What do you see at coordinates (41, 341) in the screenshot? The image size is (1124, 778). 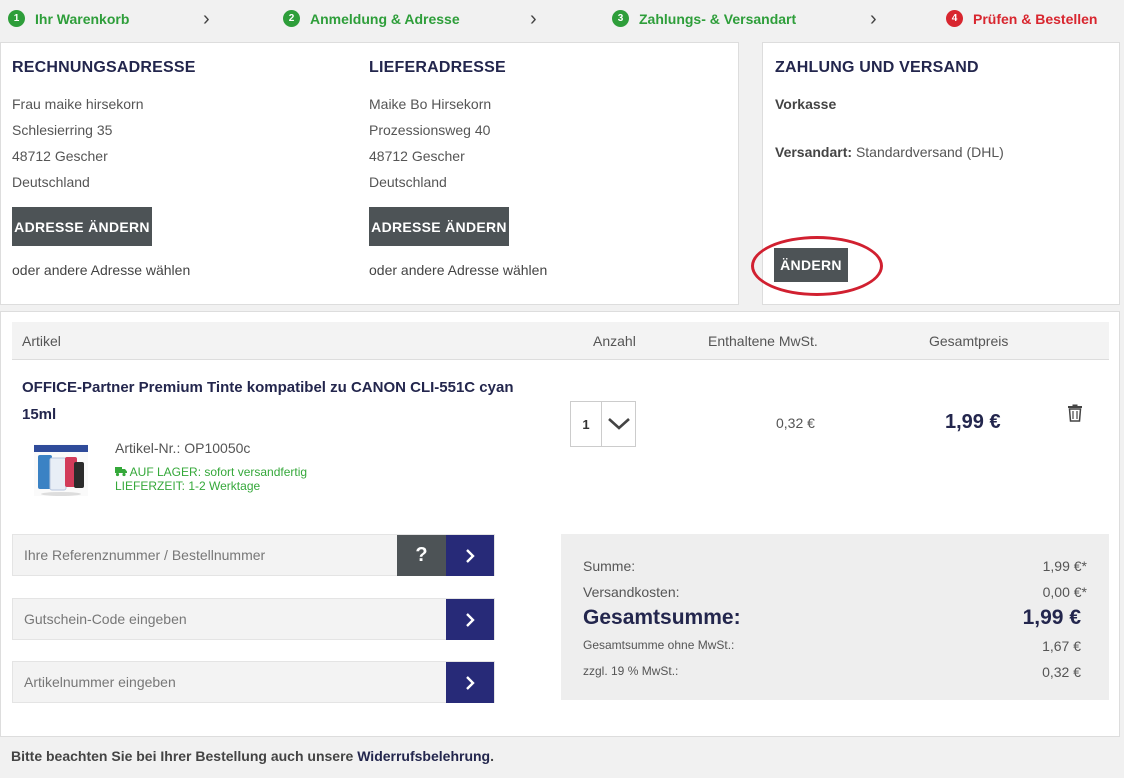 I see `column-header-article: Artikel` at bounding box center [41, 341].